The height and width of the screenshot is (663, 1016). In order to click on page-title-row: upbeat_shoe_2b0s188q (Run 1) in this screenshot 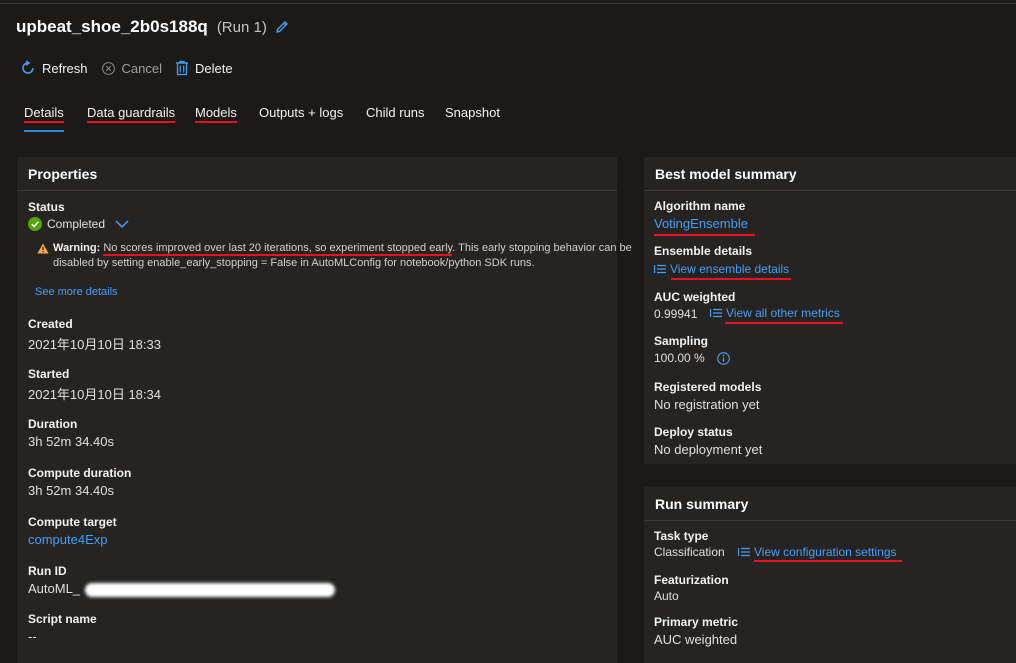, I will do `click(153, 27)`.